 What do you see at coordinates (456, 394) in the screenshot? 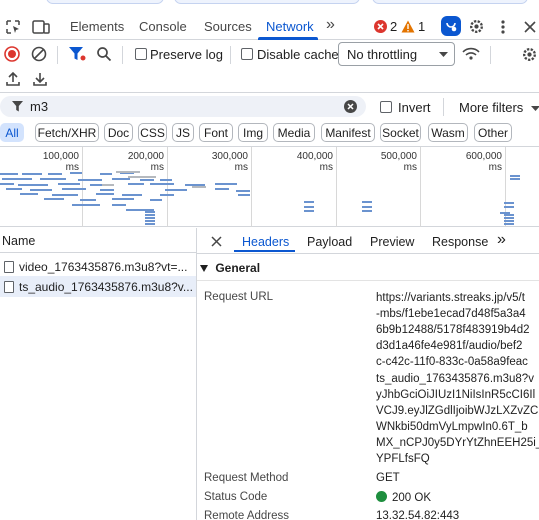
I see `request-url-line: yJhbGciOiJIUzI1NiIsInR5cCI6Il` at bounding box center [456, 394].